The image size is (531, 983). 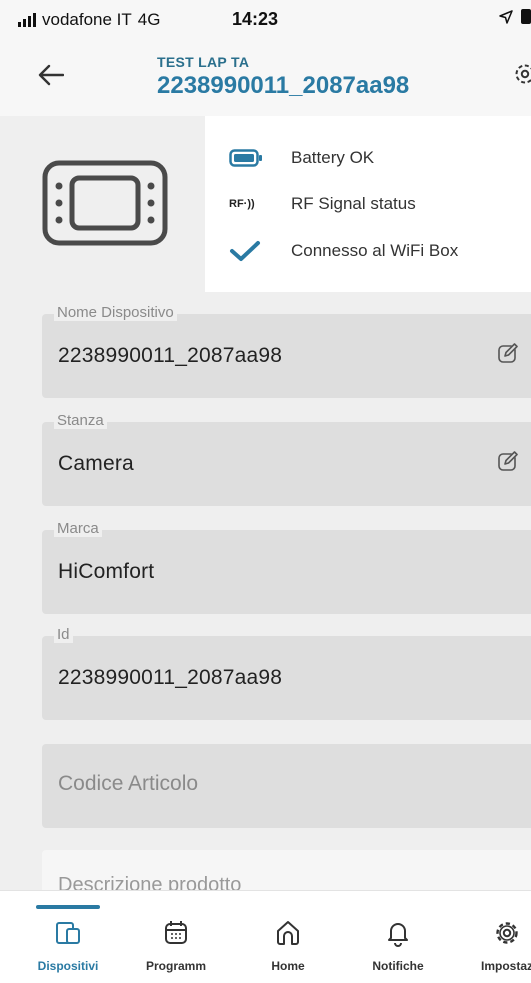 What do you see at coordinates (245, 251) in the screenshot?
I see `checkmark-icon` at bounding box center [245, 251].